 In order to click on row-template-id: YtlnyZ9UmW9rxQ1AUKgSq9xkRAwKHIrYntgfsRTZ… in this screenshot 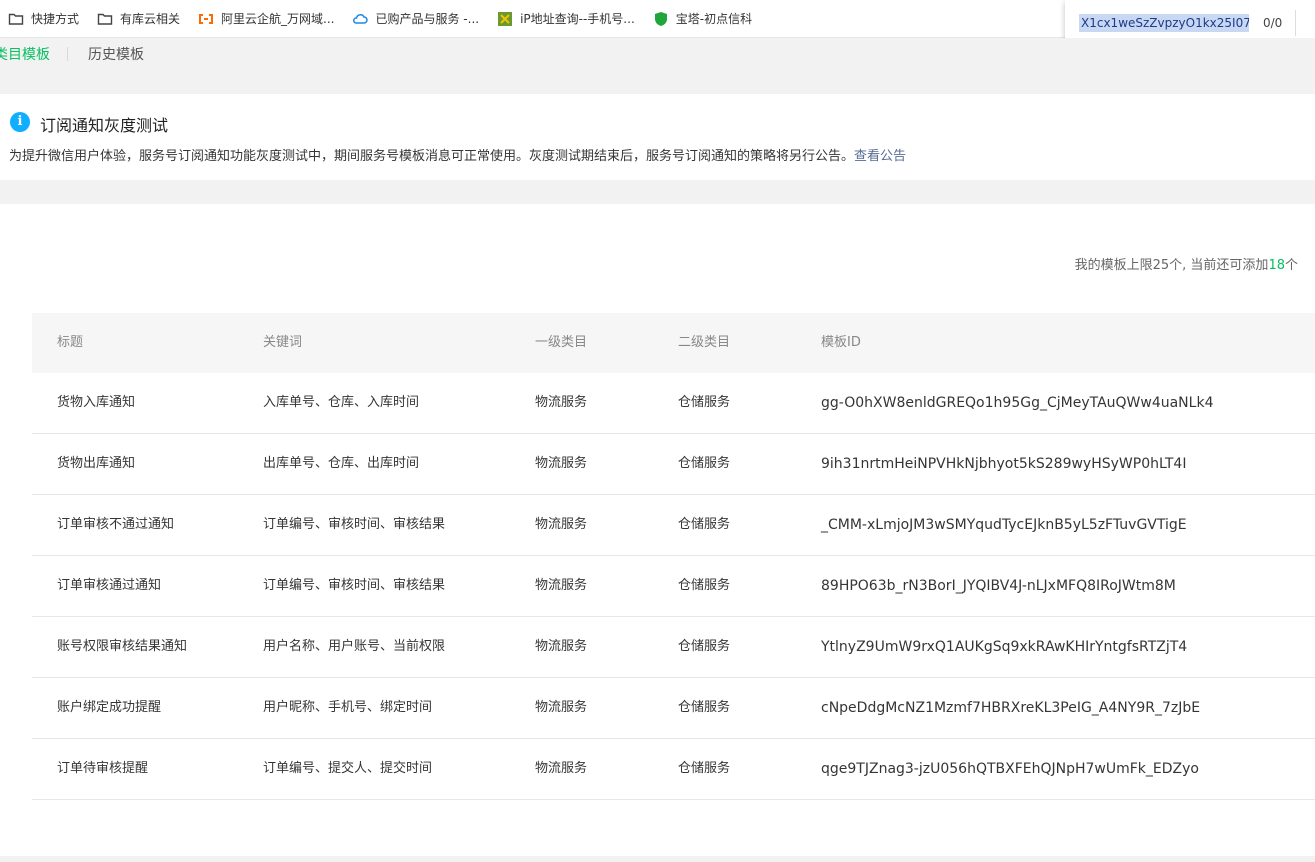, I will do `click(1004, 647)`.